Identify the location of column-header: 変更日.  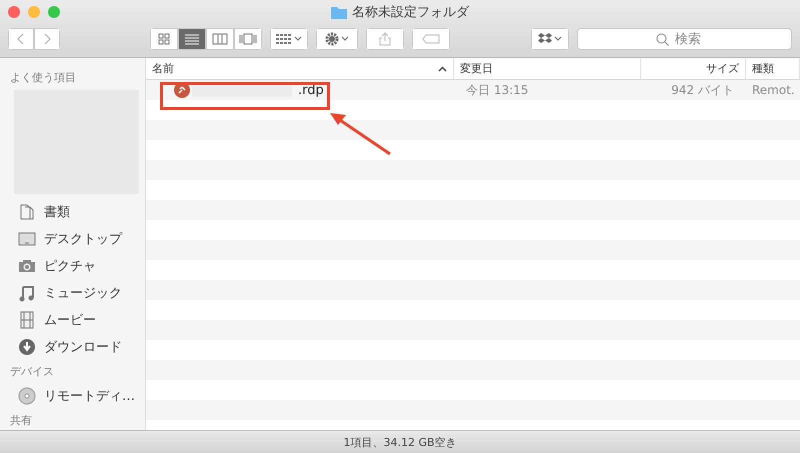
(547, 68).